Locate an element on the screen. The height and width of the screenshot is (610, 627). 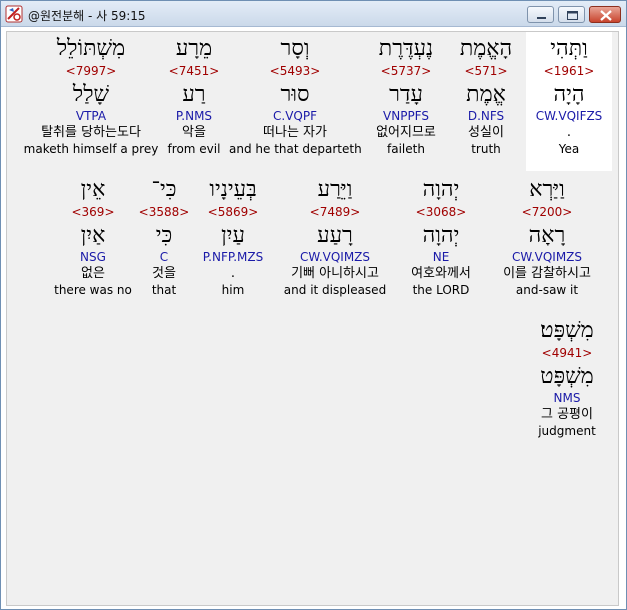
word-571: הָאֱמֶת <571> אֱמֶת D.NFS 성실이 truth is located at coordinates (486, 96).